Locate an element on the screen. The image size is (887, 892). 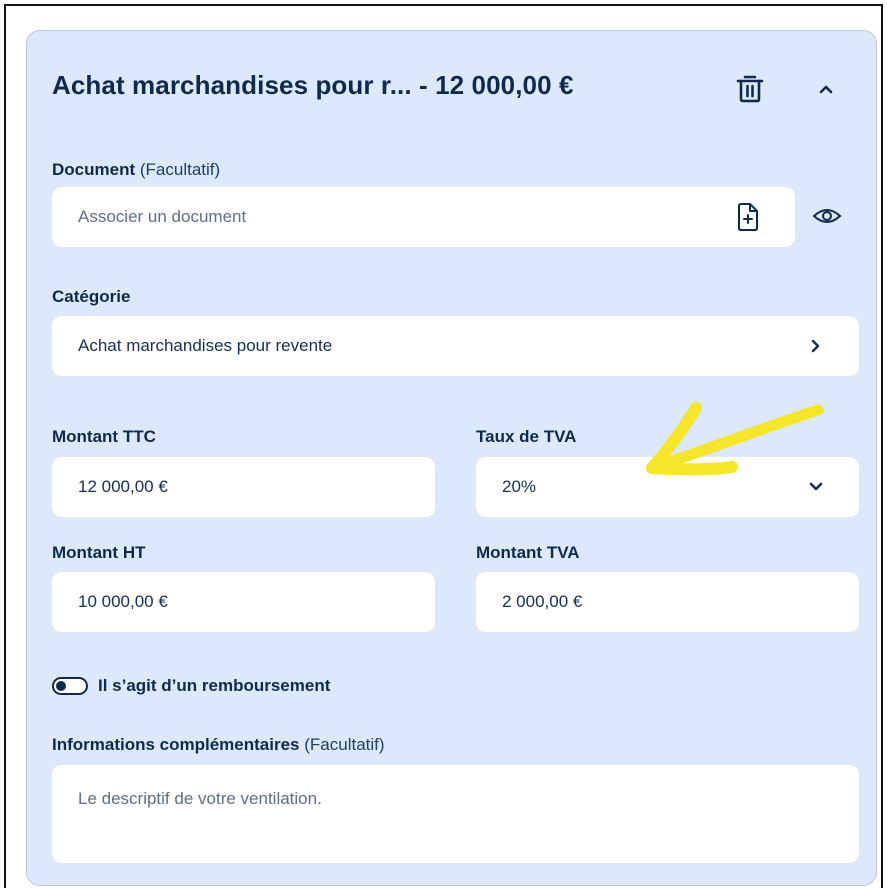
document-optional-hint: (Facultatif) is located at coordinates (180, 169).